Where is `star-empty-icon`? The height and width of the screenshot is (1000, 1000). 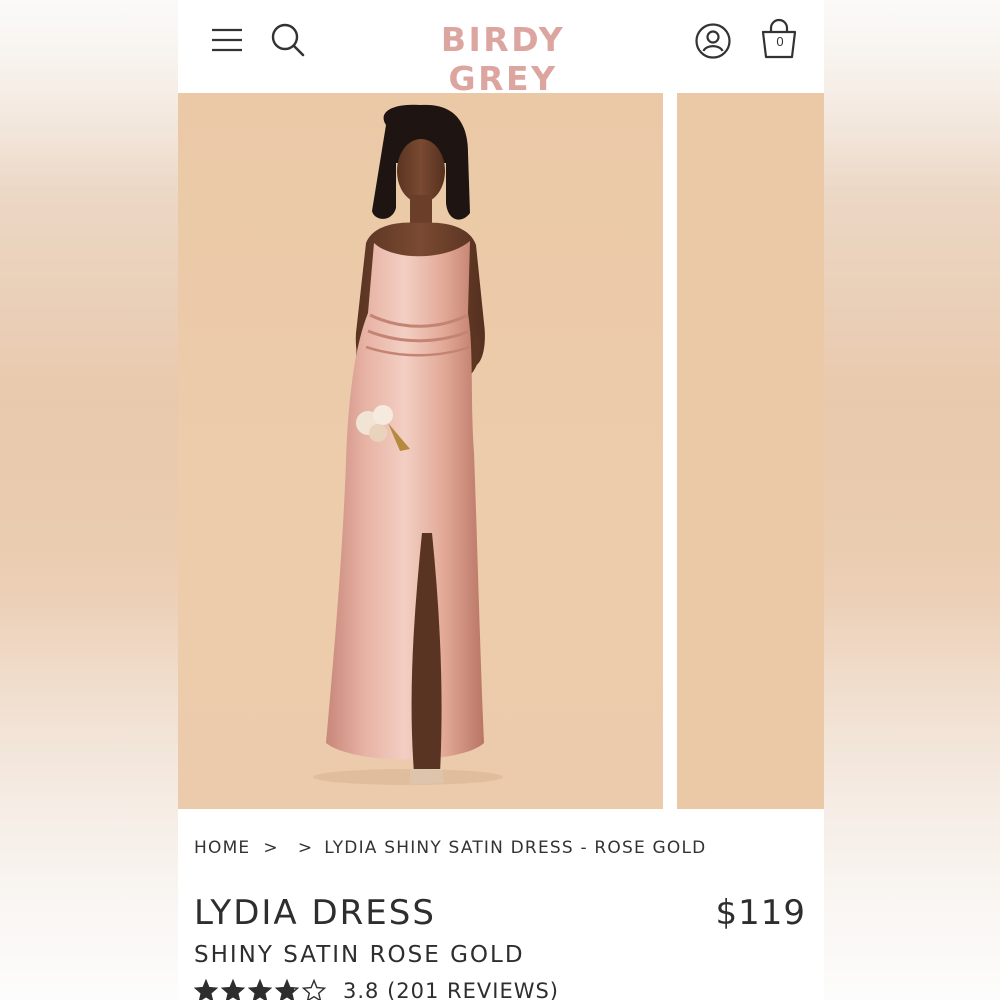
star-empty-icon is located at coordinates (314, 989).